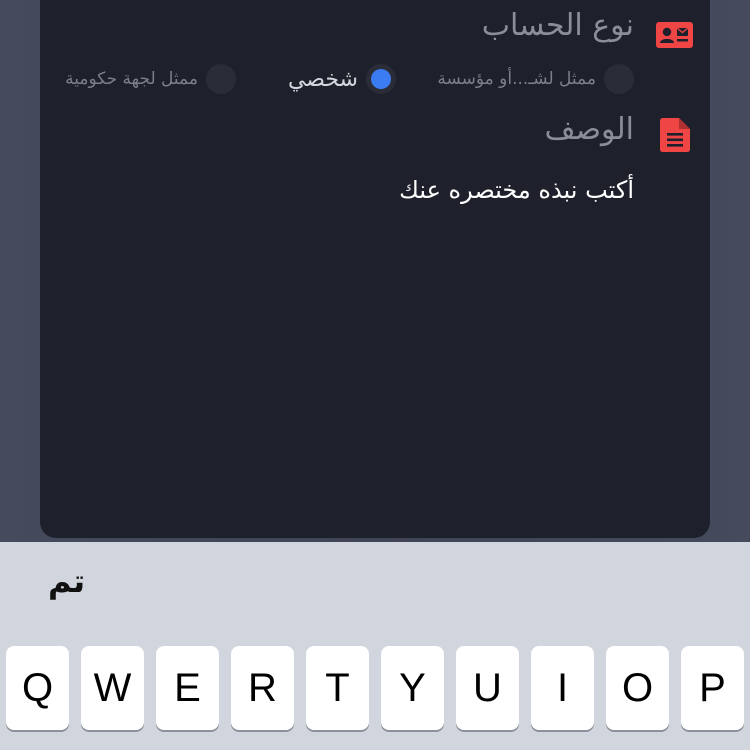 This screenshot has width=750, height=750. What do you see at coordinates (112, 688) in the screenshot?
I see `key-w: W` at bounding box center [112, 688].